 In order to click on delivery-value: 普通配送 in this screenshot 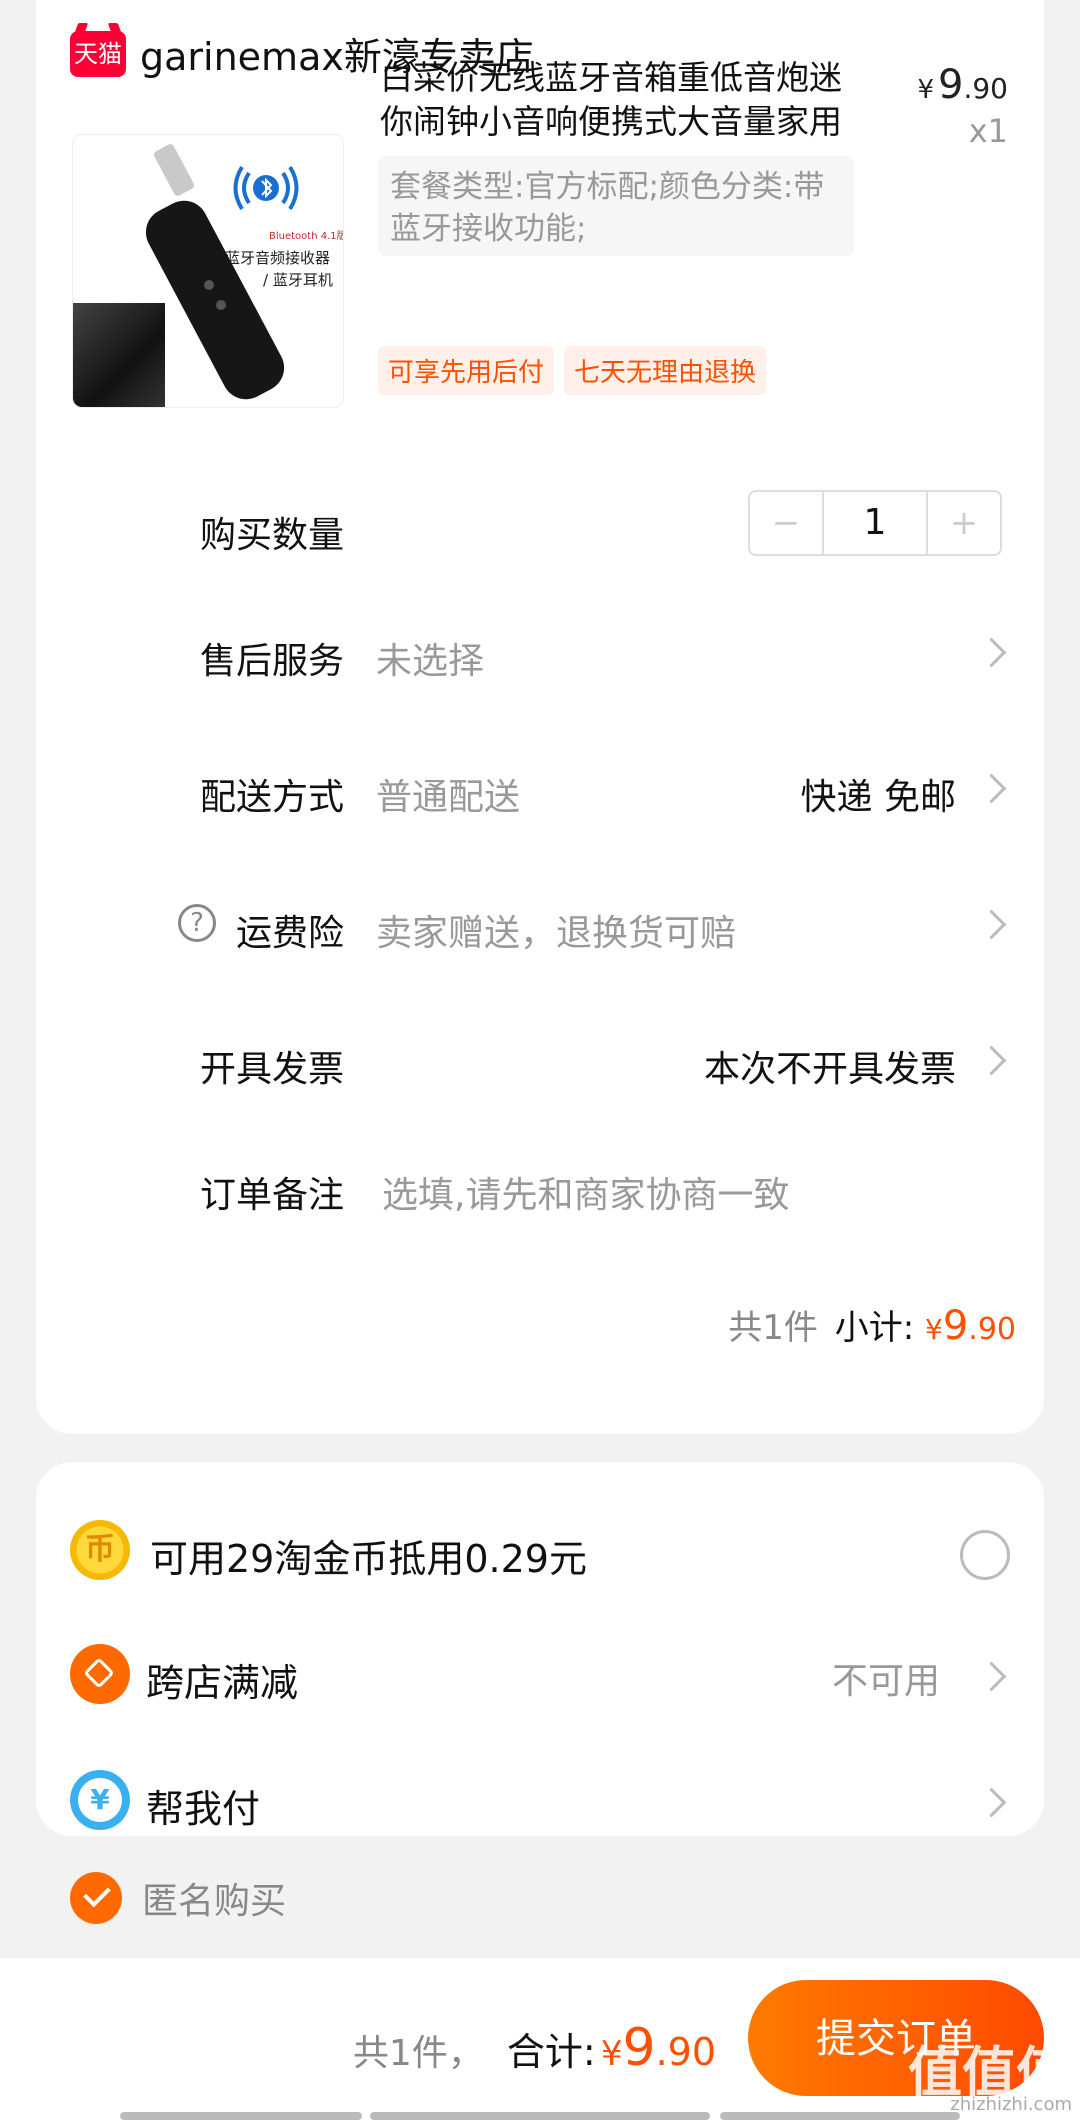, I will do `click(448, 797)`.